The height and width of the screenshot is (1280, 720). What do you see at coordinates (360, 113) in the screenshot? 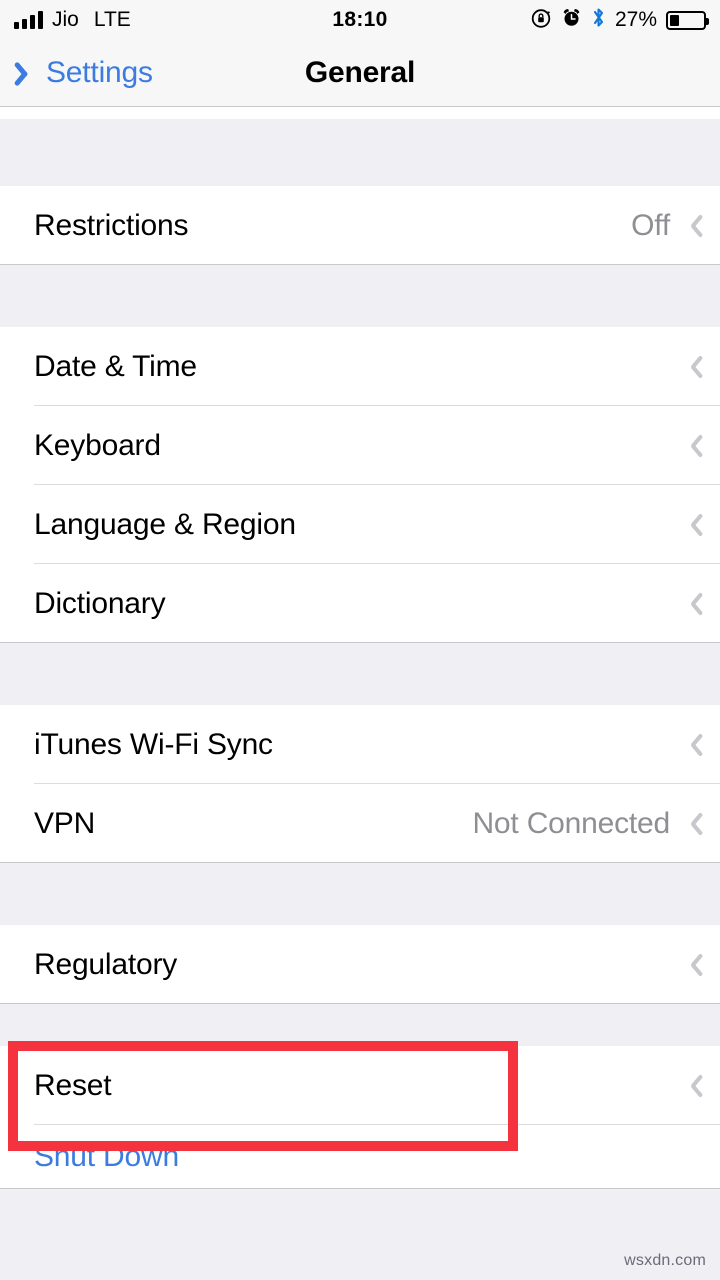
I see `partial-row-sliver` at bounding box center [360, 113].